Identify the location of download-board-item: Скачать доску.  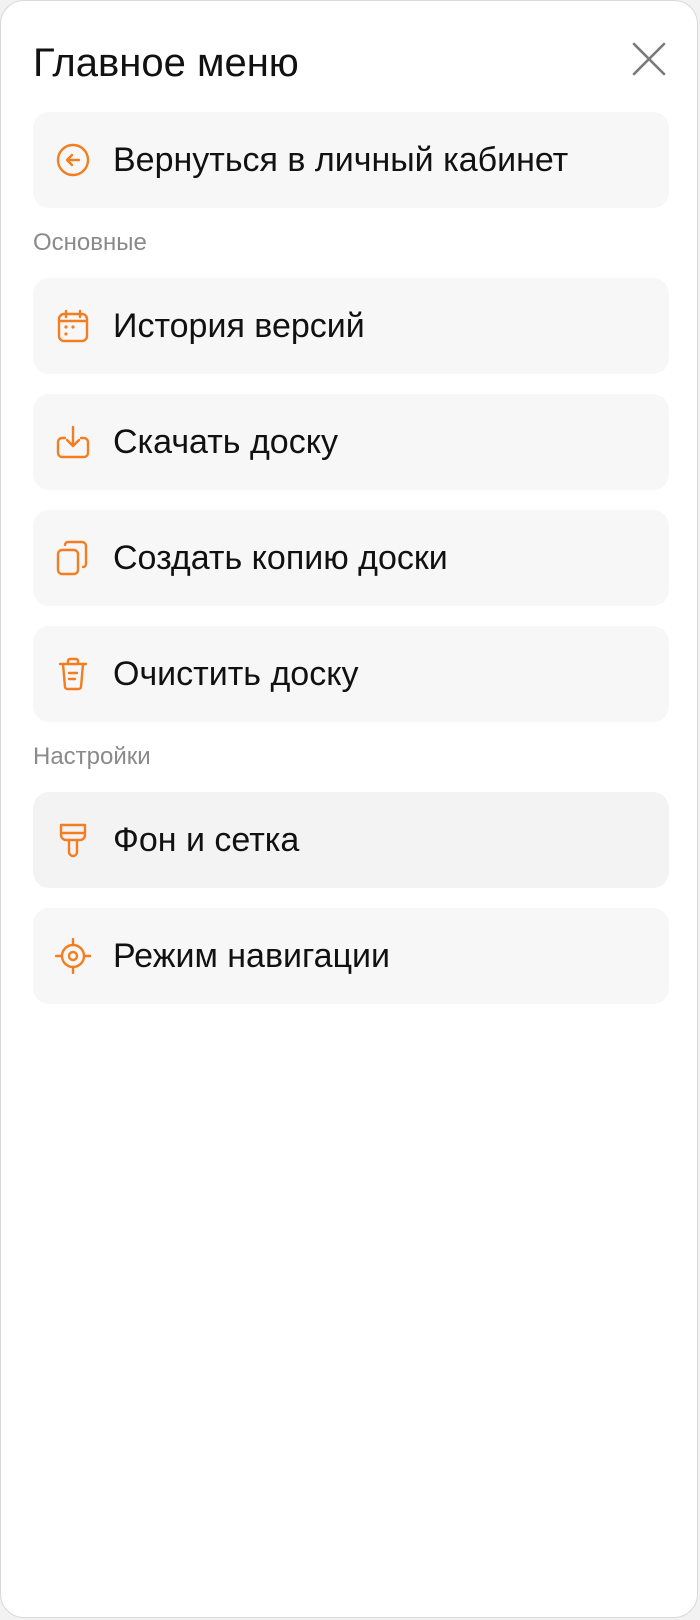
(351, 442).